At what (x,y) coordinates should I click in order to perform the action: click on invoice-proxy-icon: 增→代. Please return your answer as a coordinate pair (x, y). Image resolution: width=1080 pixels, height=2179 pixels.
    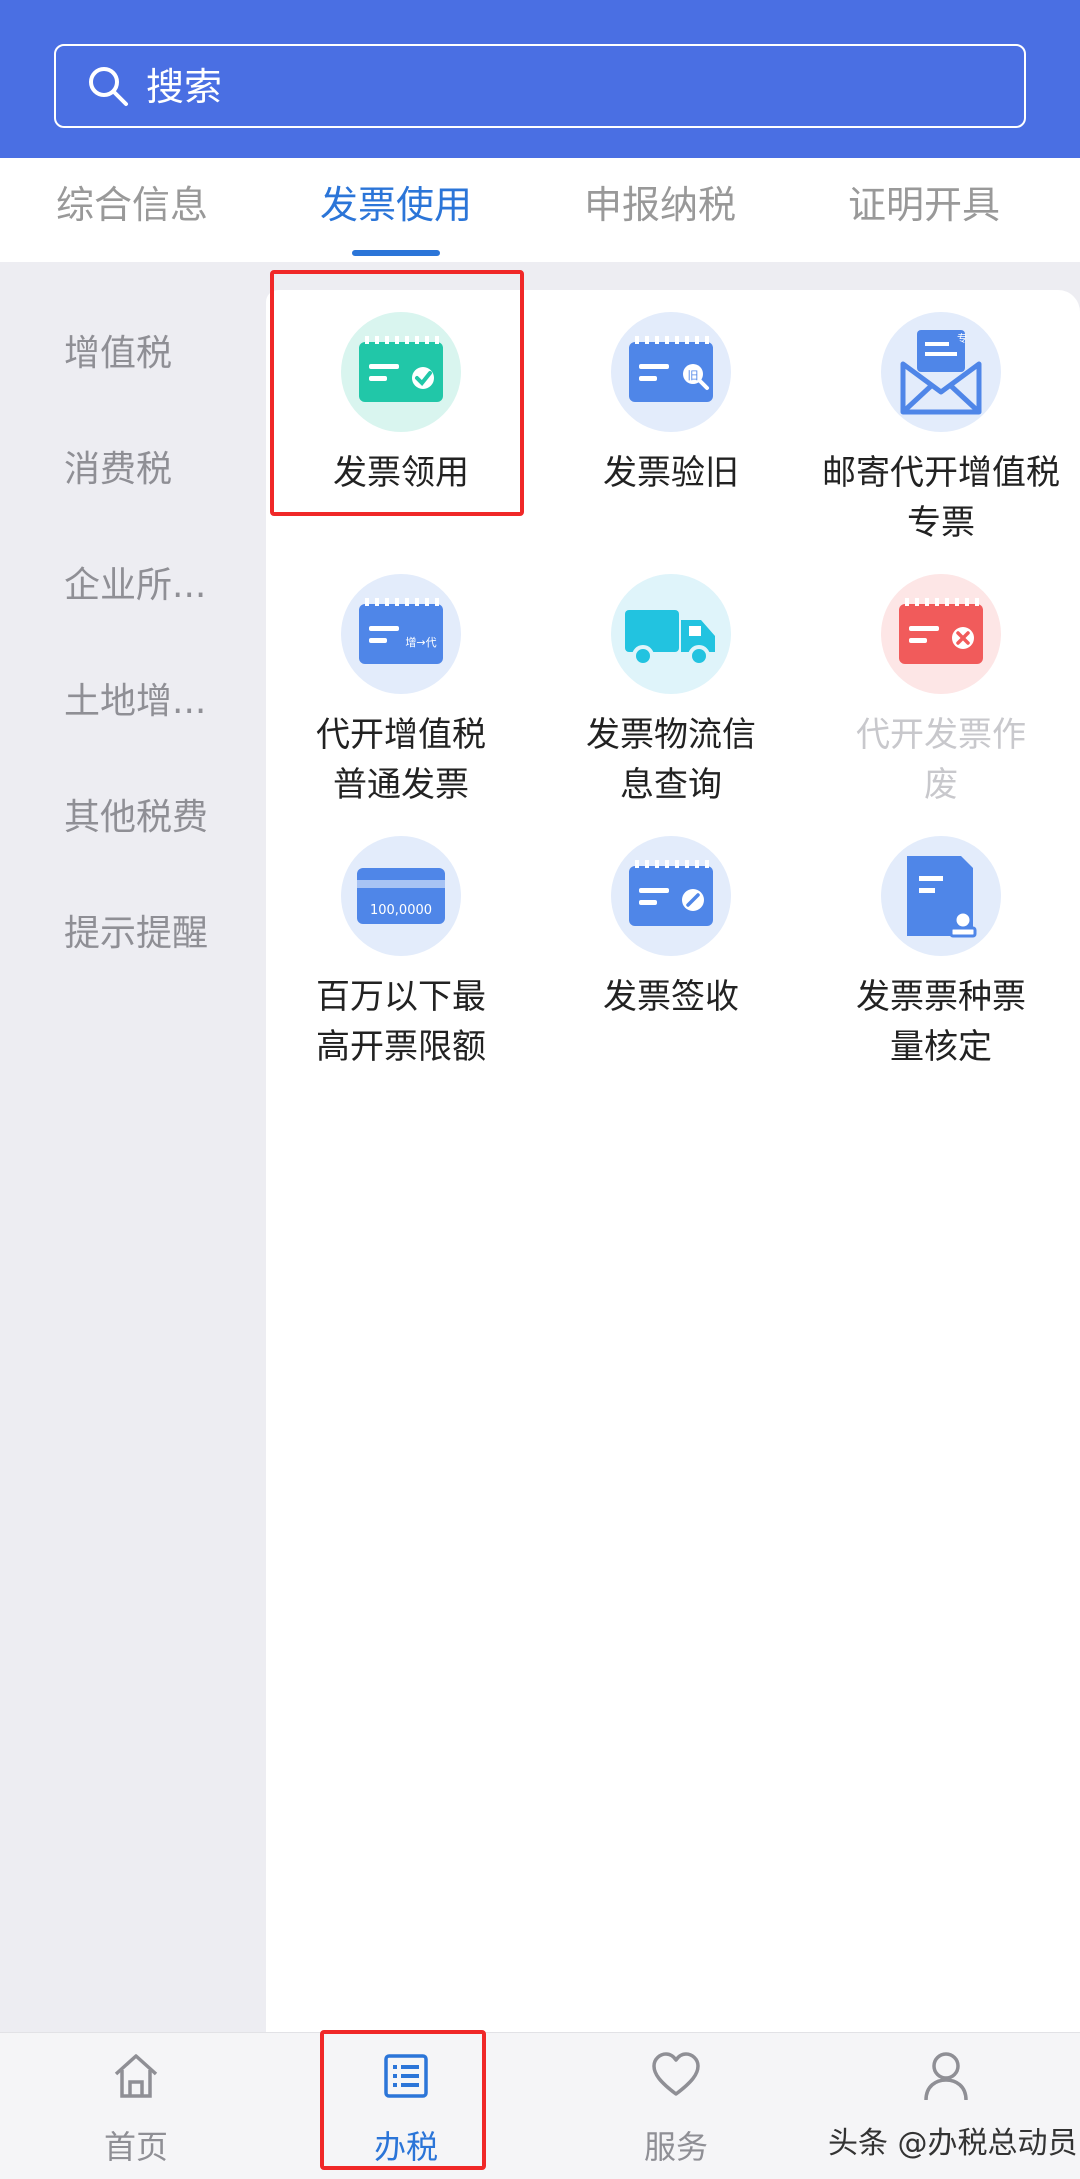
    Looking at the image, I should click on (401, 634).